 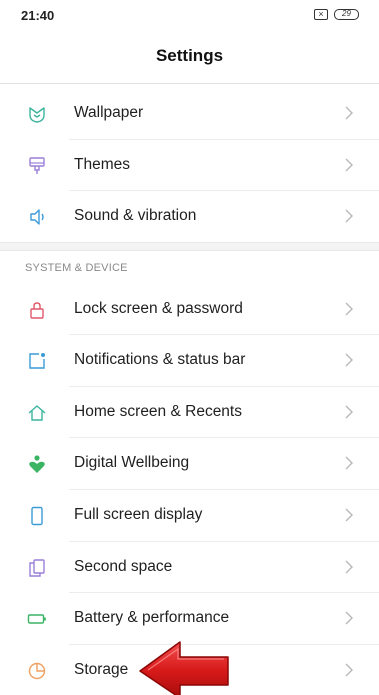 I want to click on settings-item-home-screen: Home screen & Recents, so click(x=189, y=412).